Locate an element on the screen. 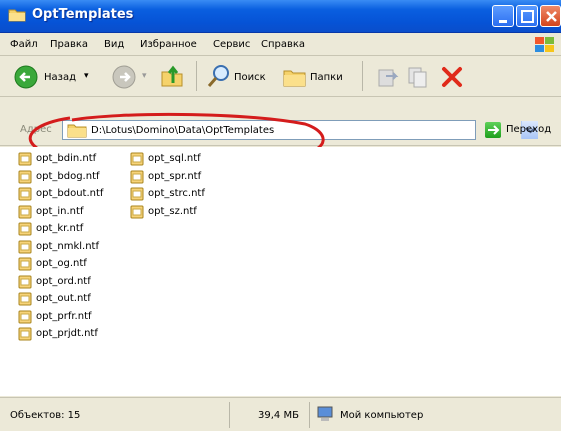 This screenshot has height=431, width=561. go-label: Переход is located at coordinates (528, 129).